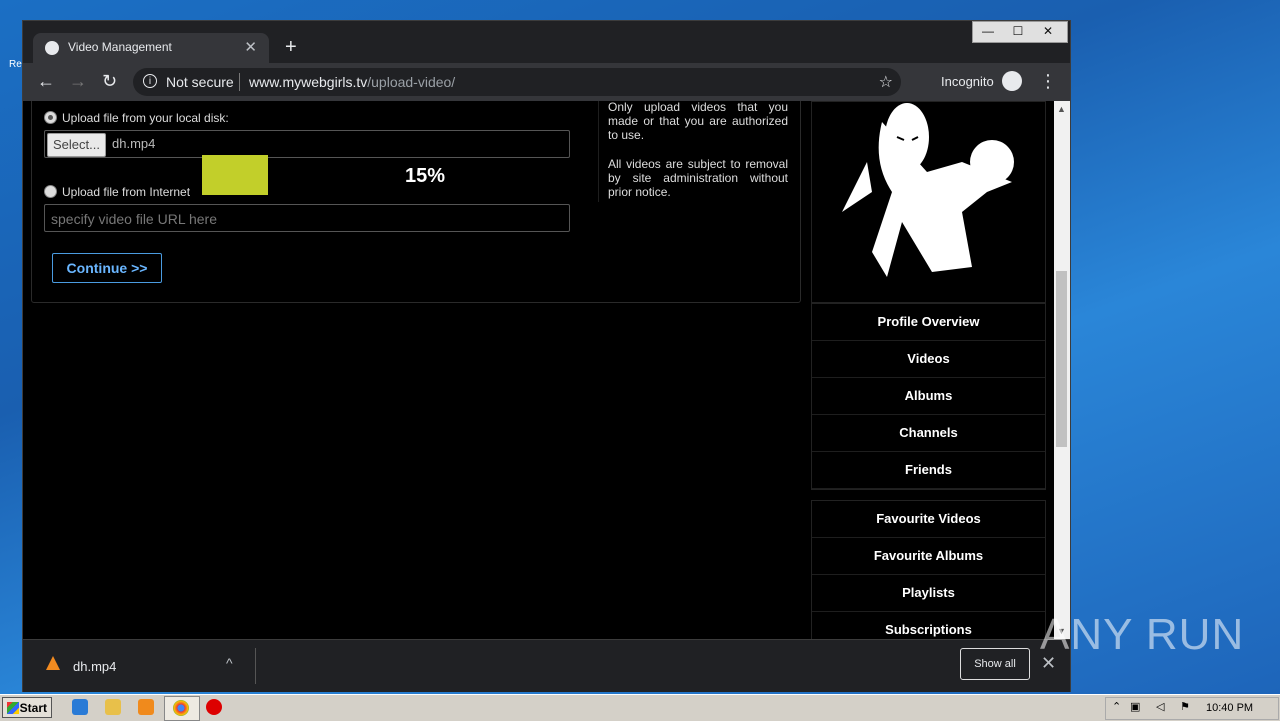  I want to click on download-file-name: dh.mp4, so click(94, 666).